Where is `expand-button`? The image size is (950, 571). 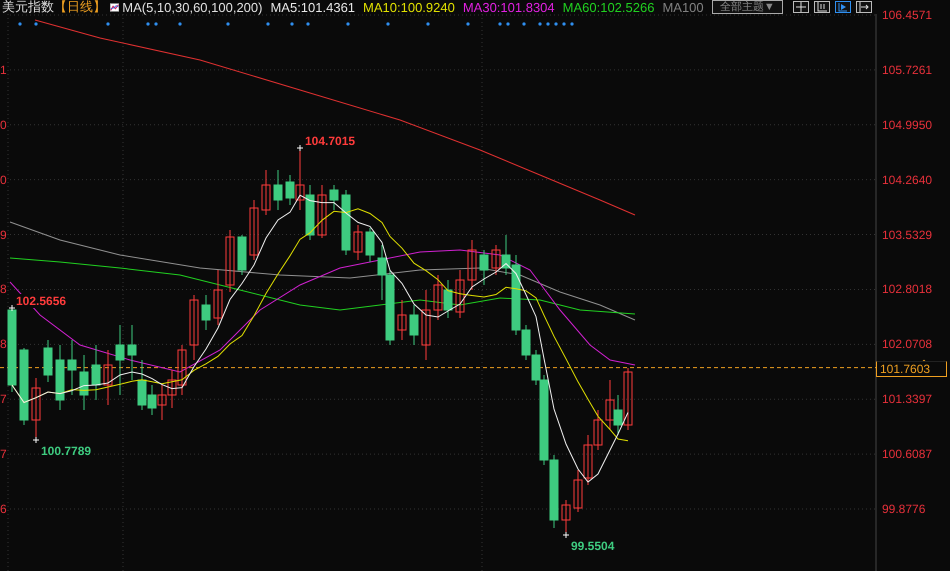 expand-button is located at coordinates (864, 7).